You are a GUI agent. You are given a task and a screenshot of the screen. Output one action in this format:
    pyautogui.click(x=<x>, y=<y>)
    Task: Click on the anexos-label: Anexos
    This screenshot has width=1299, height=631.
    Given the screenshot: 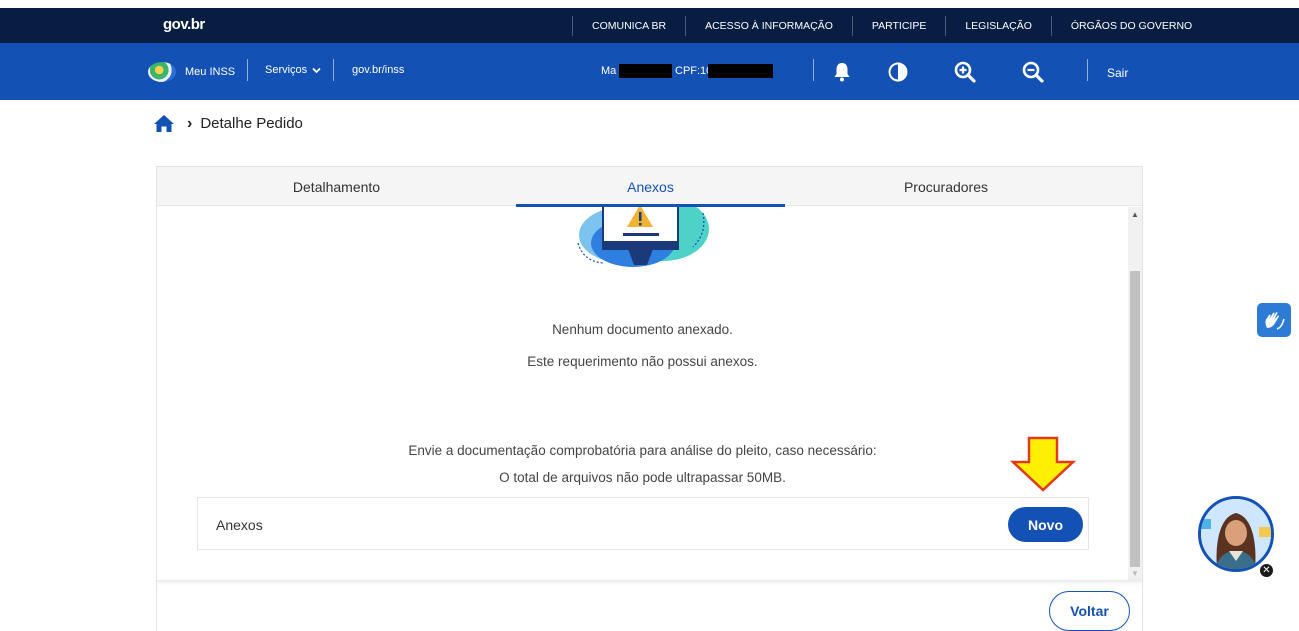 What is the action you would take?
    pyautogui.click(x=239, y=525)
    